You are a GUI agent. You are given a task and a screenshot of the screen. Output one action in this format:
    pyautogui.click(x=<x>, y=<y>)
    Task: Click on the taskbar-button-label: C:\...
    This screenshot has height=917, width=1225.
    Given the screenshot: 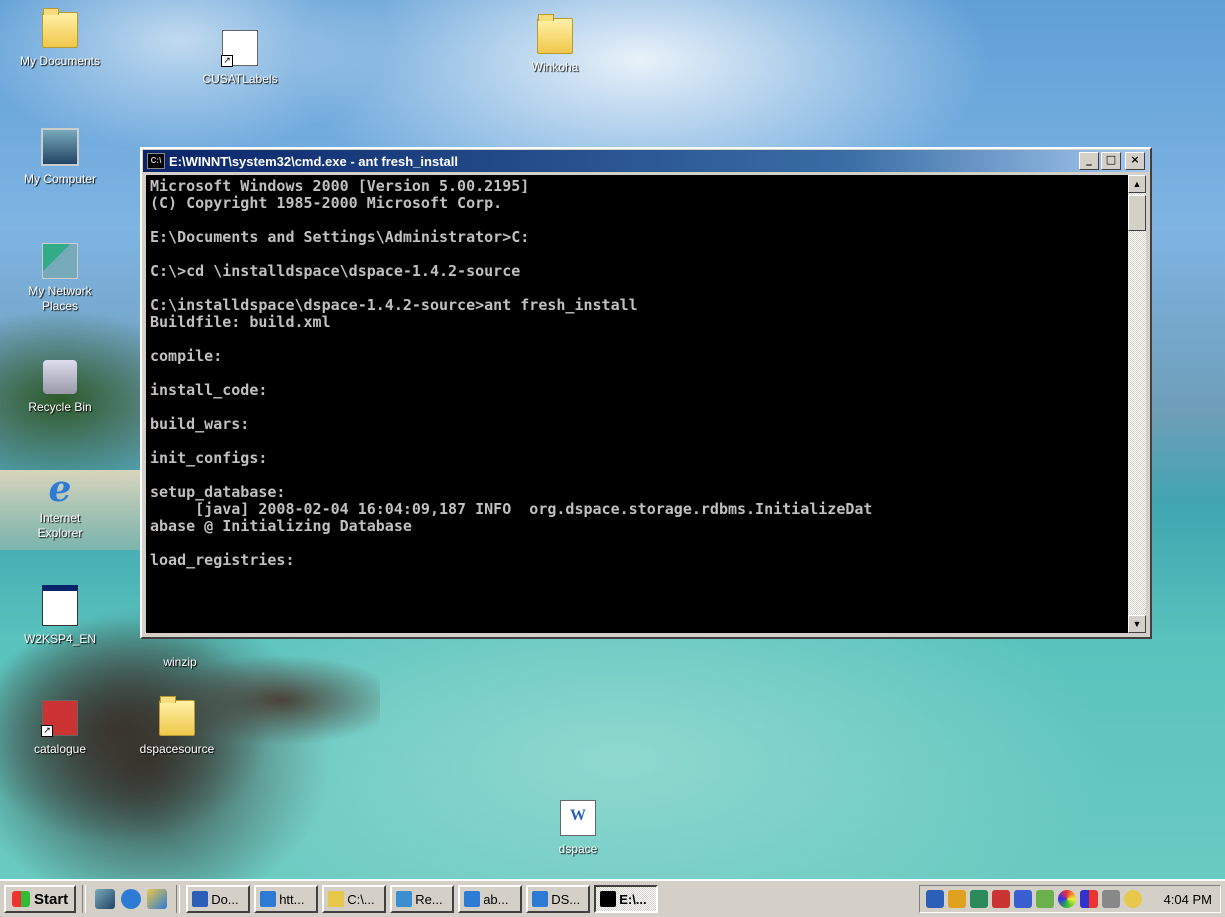 What is the action you would take?
    pyautogui.click(x=361, y=899)
    